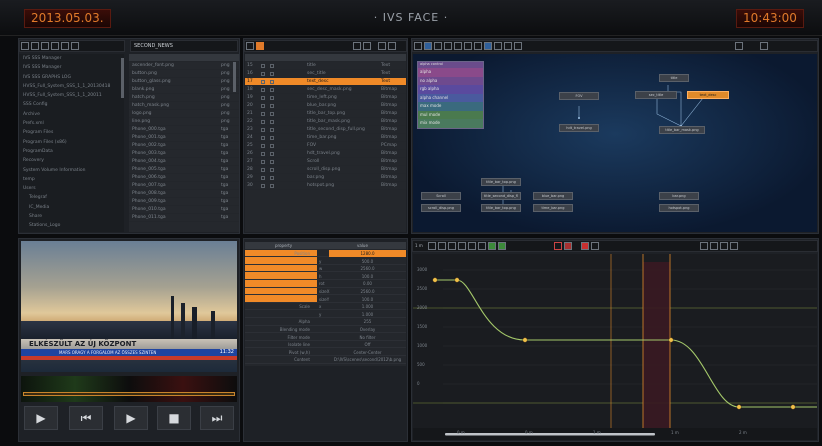 Image resolution: width=822 pixels, height=446 pixels. What do you see at coordinates (65, 46) in the screenshot?
I see `view-thumbs-icon` at bounding box center [65, 46].